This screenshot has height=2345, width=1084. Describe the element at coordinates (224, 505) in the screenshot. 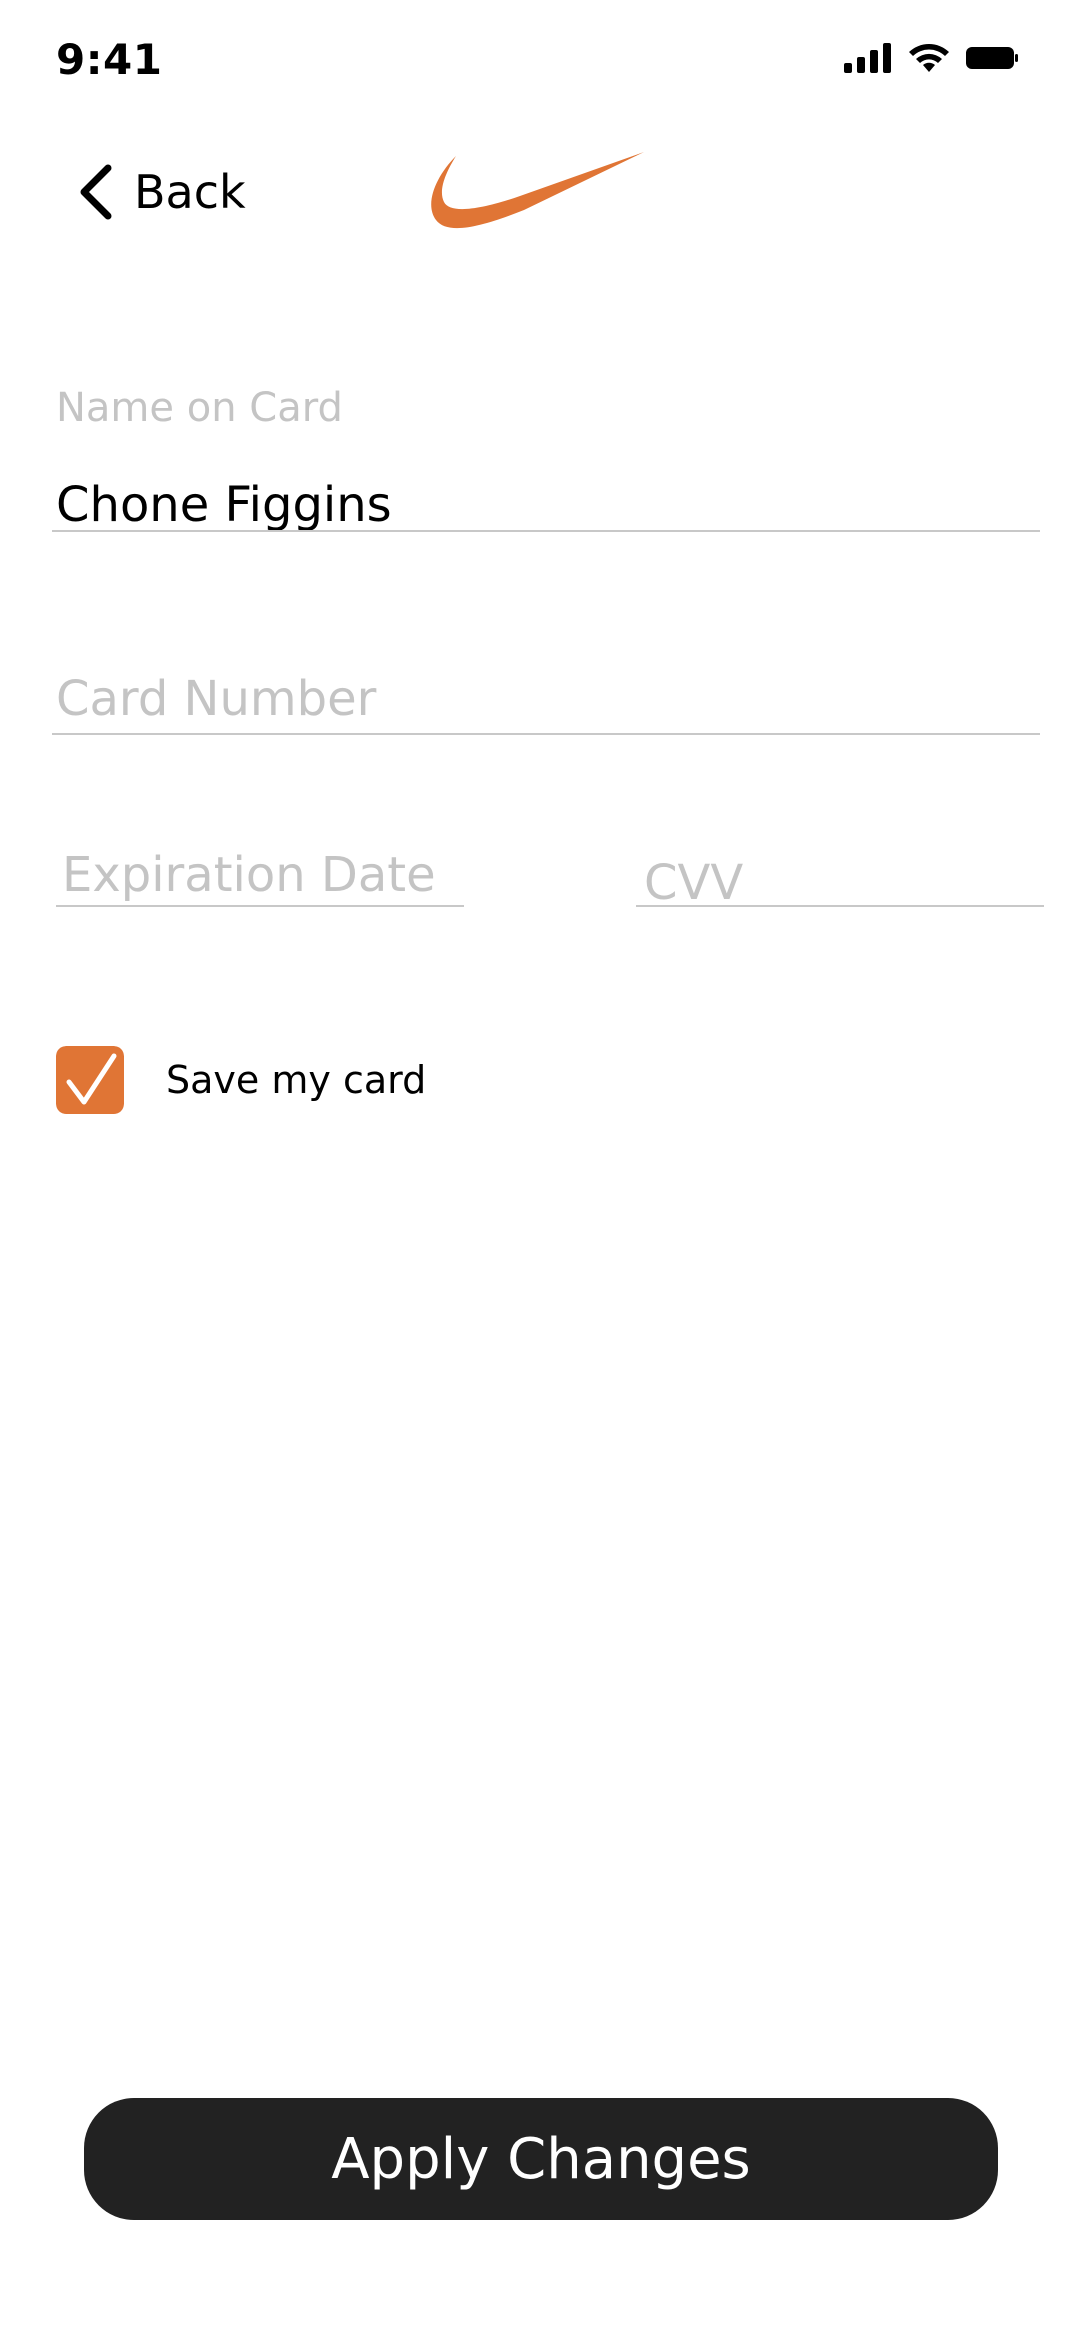

I see `name-on-card-input: Chone Figgins` at that location.